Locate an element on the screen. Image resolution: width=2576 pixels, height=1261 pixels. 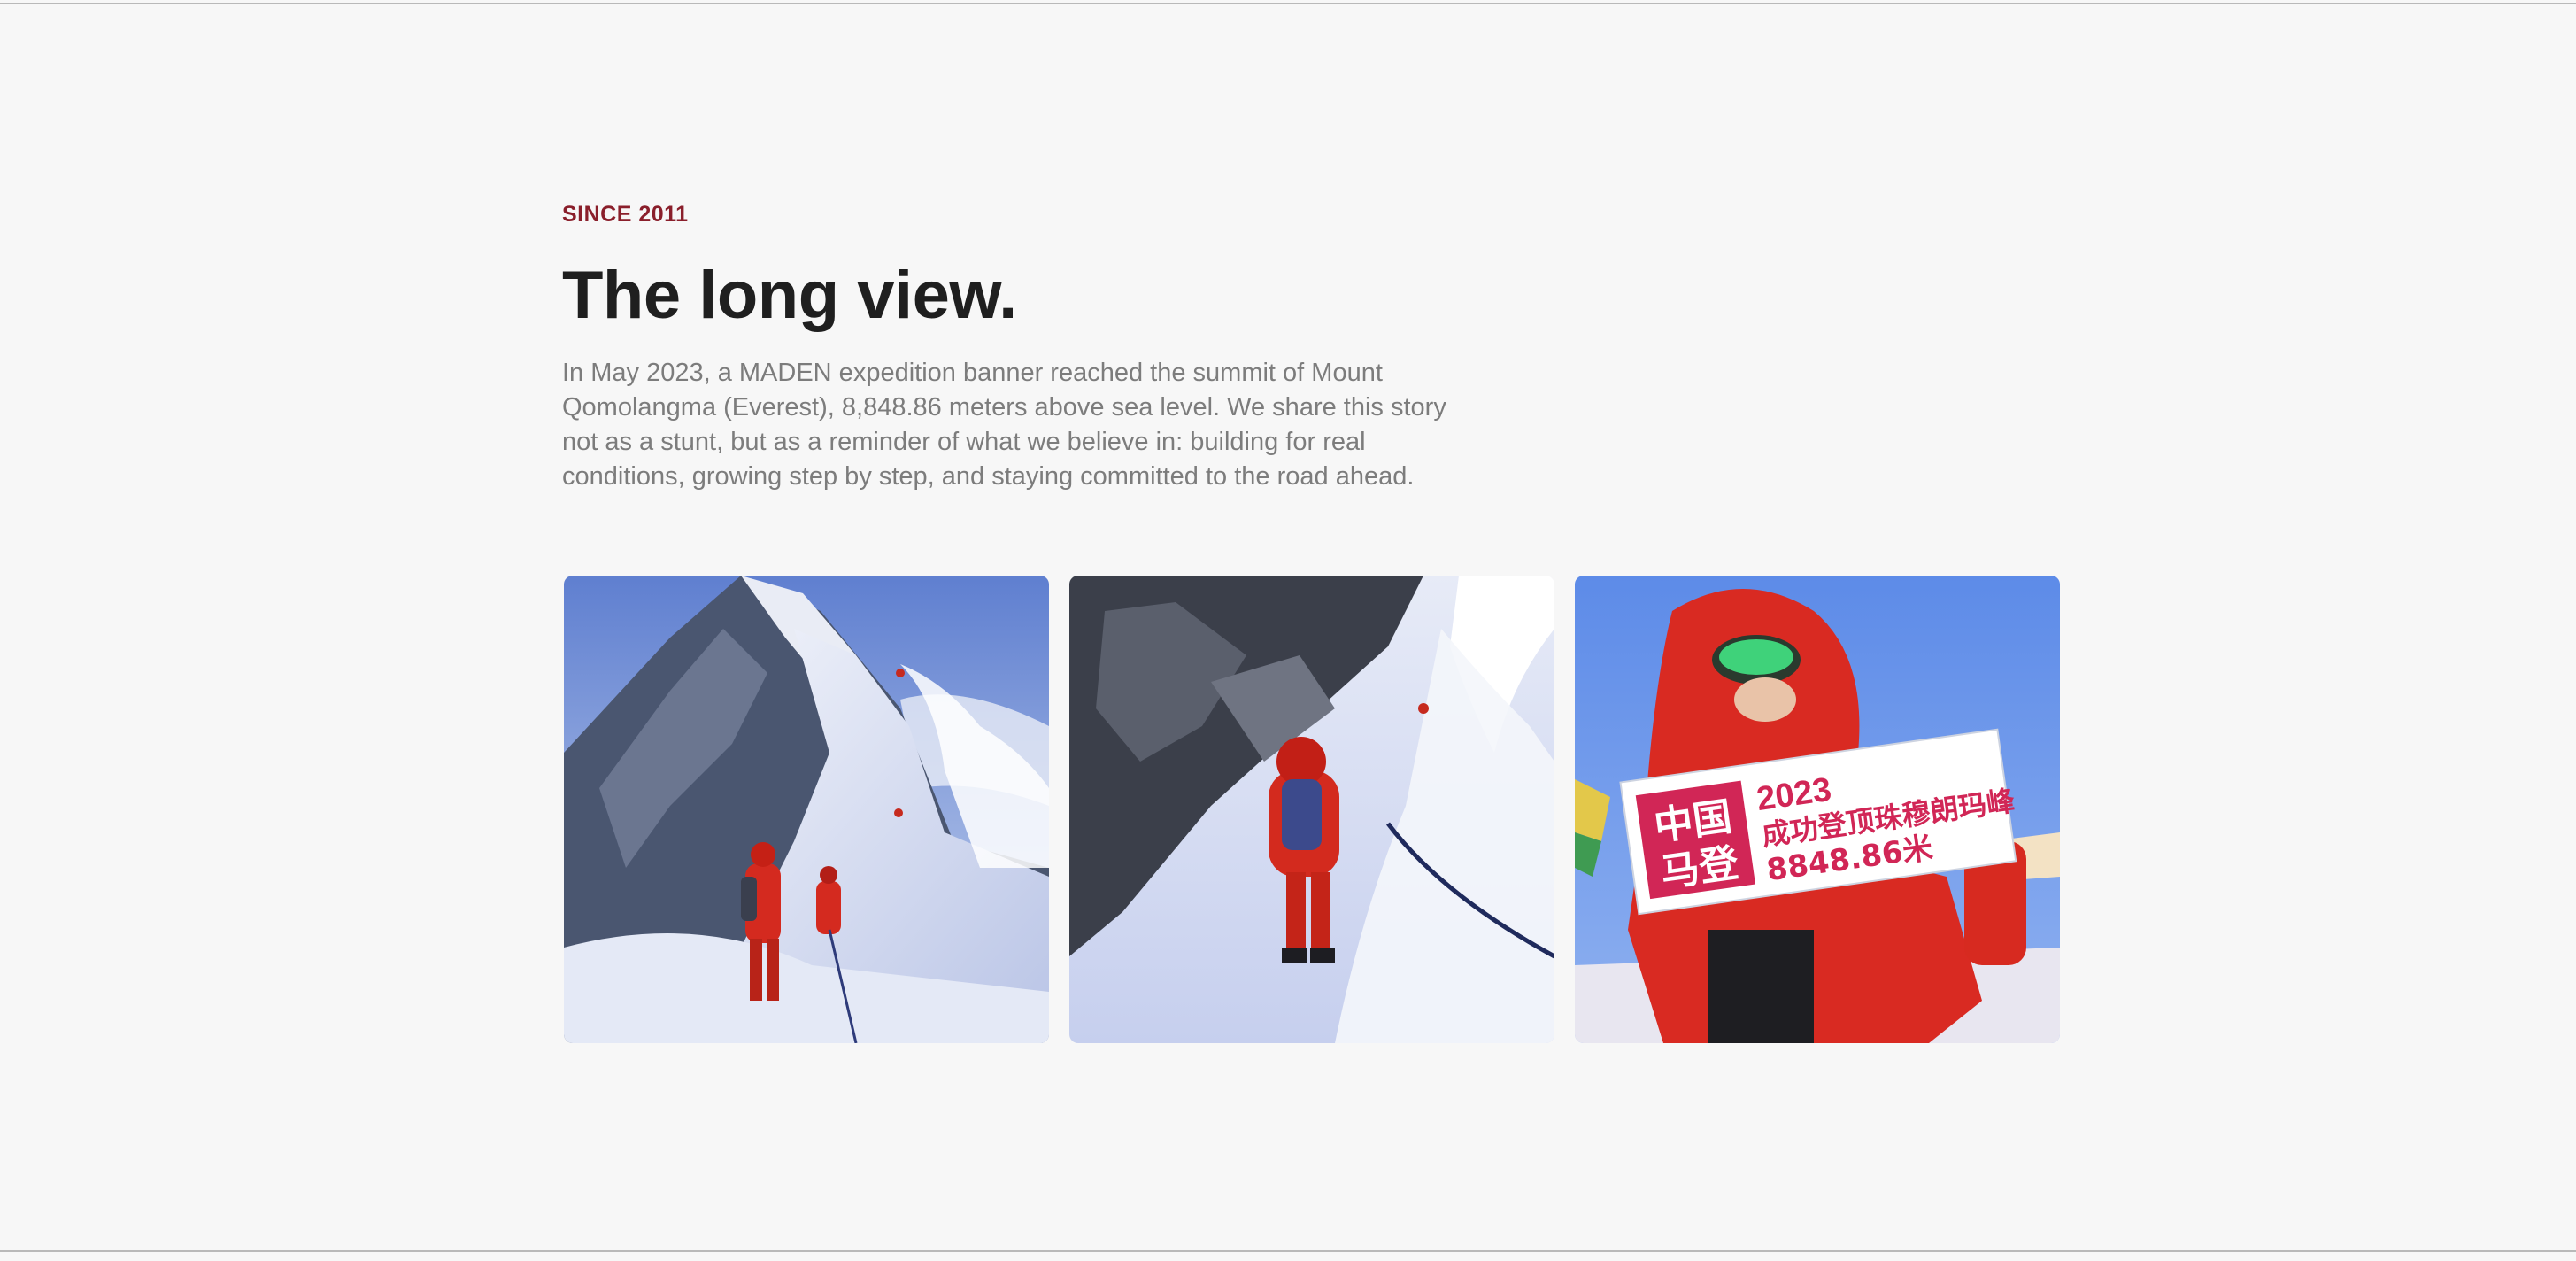
photo-climber-ascending is located at coordinates (1311, 809).